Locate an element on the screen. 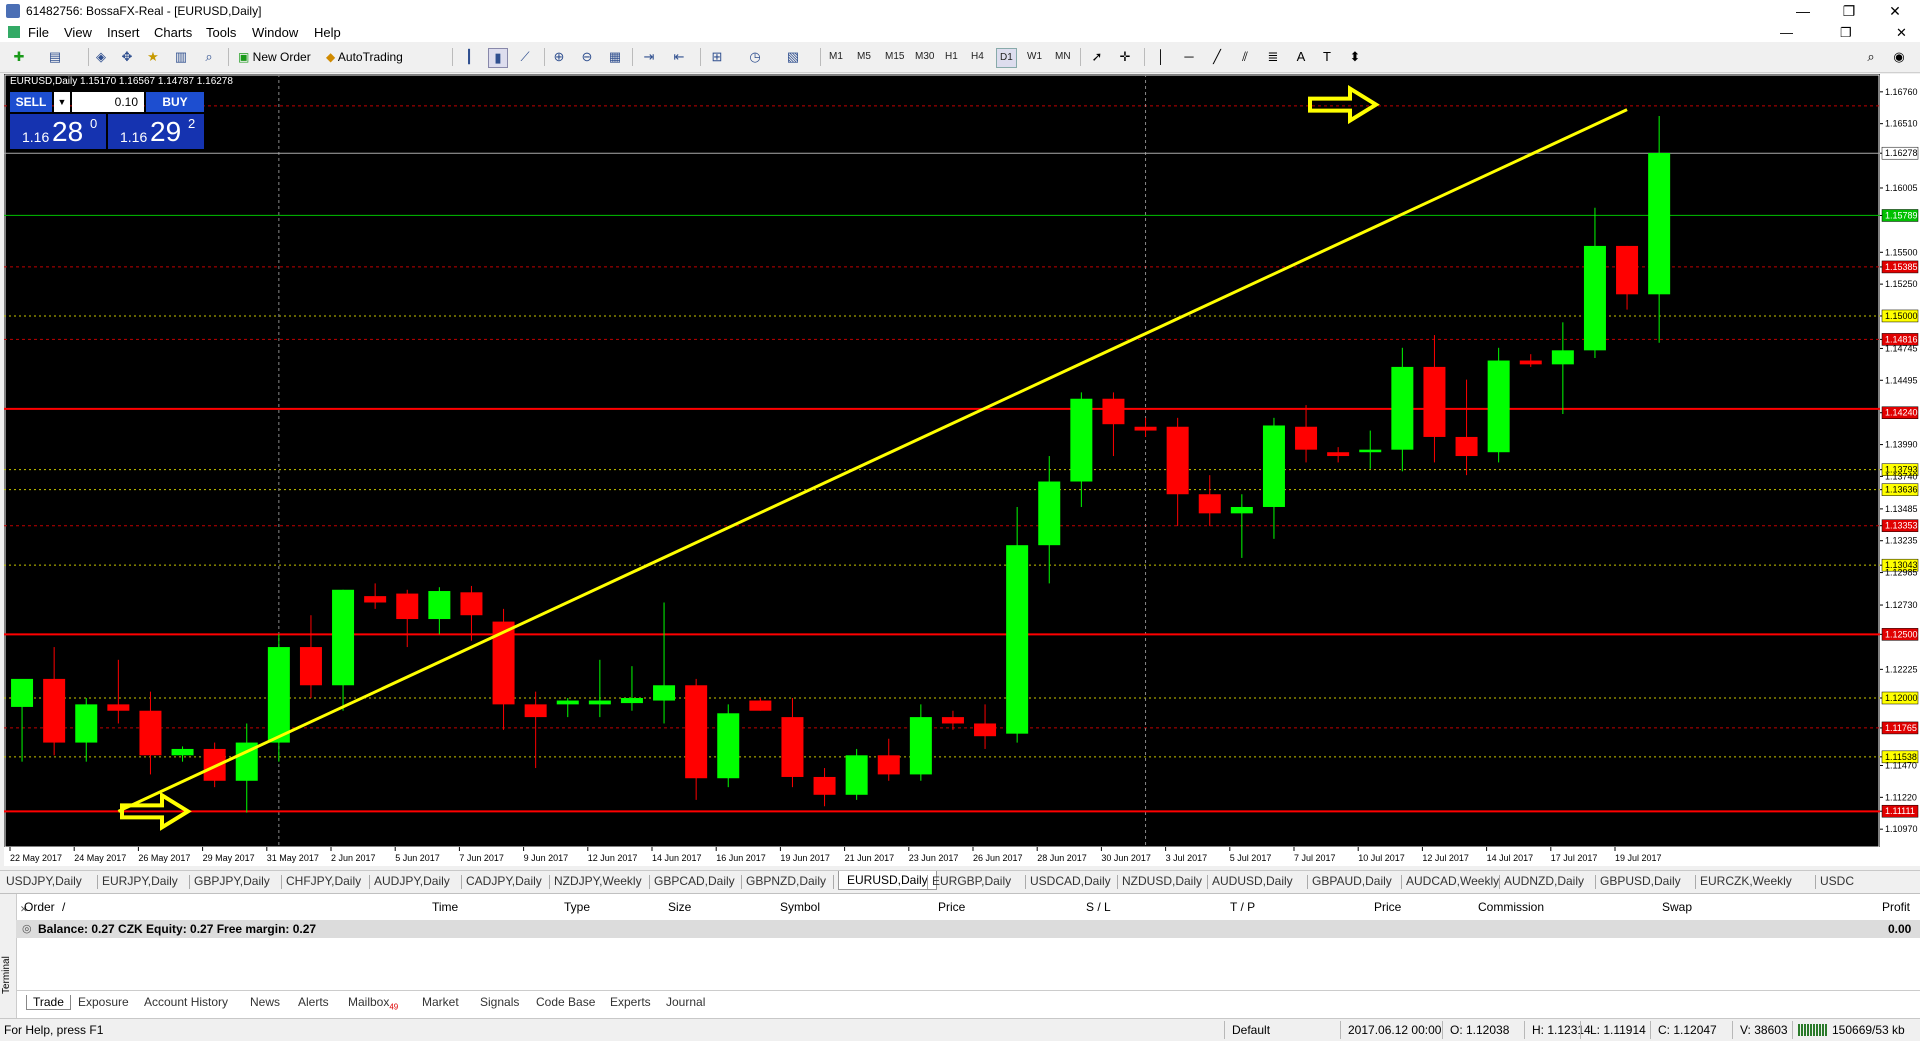  chart-tab: CHFJPY,Daily is located at coordinates (323, 881).